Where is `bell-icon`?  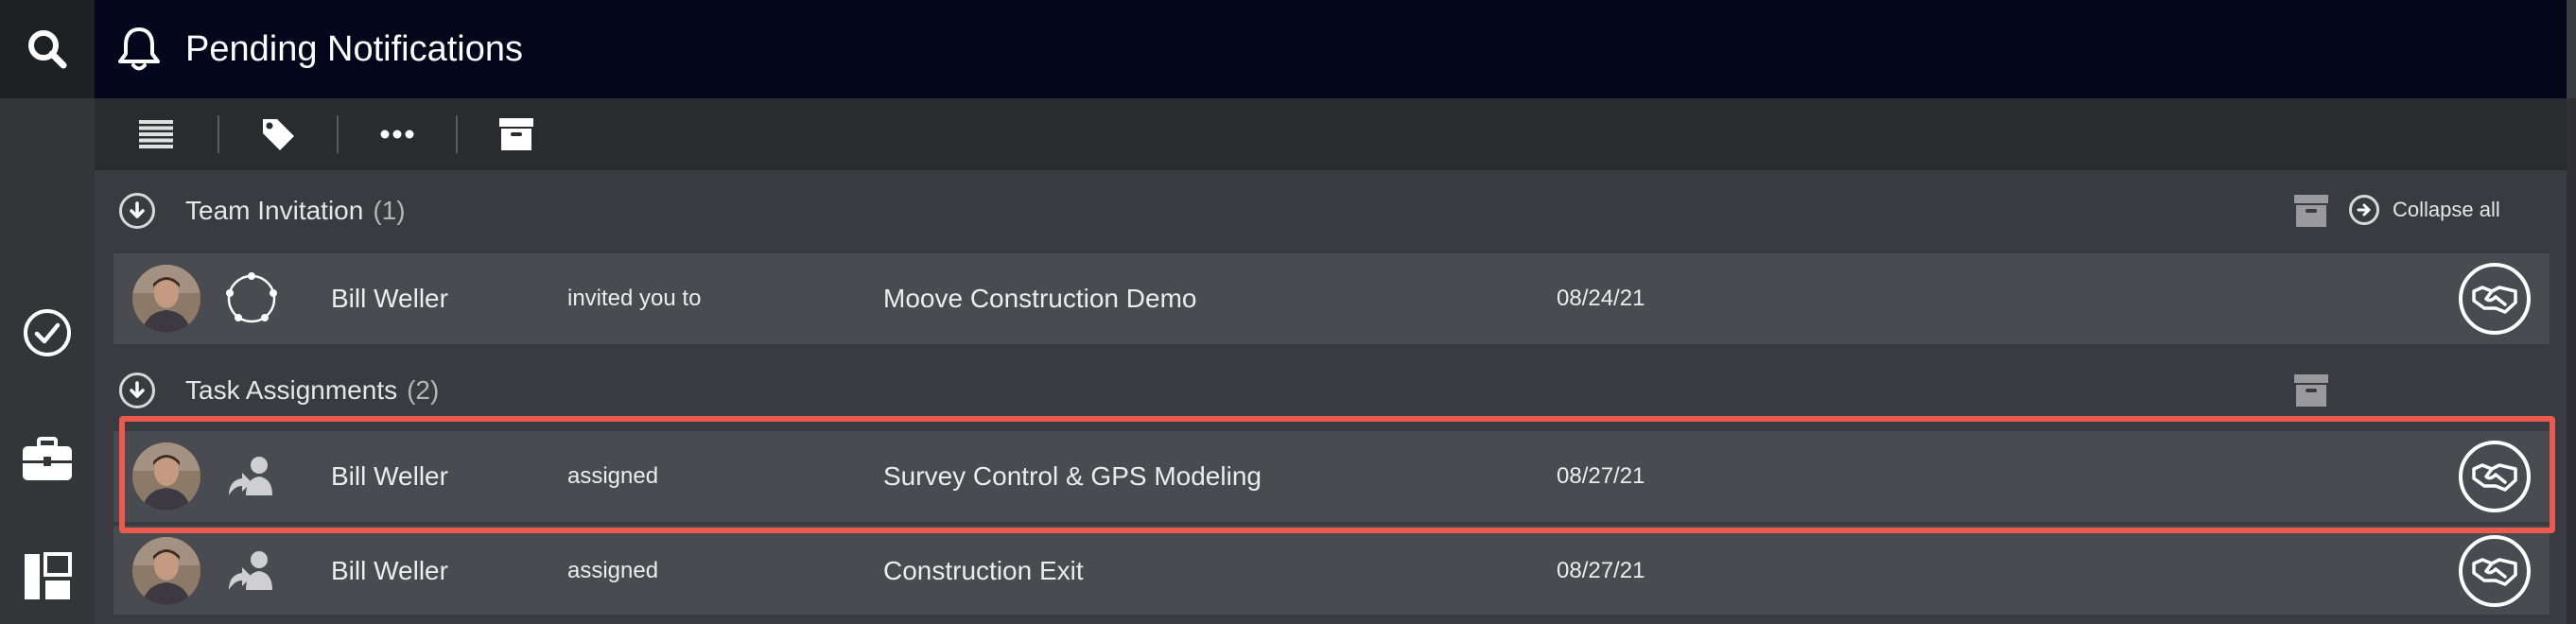 bell-icon is located at coordinates (139, 49).